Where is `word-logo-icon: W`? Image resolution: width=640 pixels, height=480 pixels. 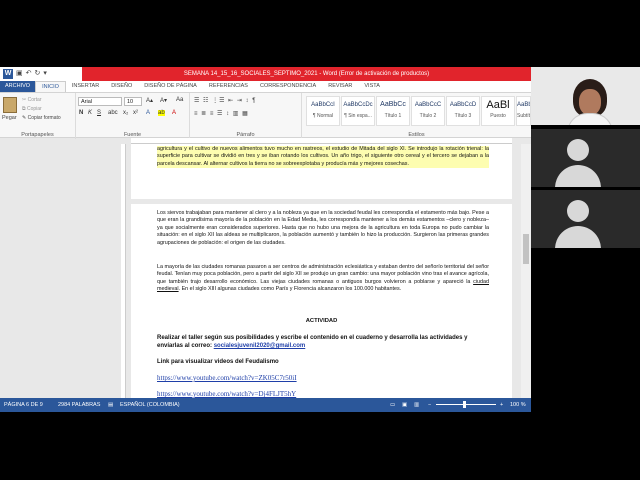
word-logo-icon: W is located at coordinates (8, 74).